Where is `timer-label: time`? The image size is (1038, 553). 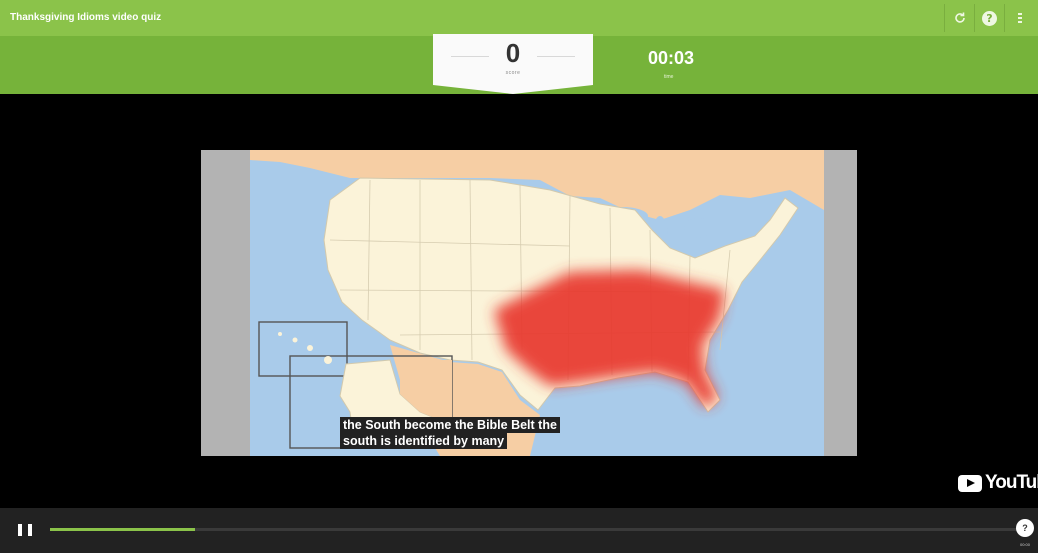 timer-label: time is located at coordinates (669, 77).